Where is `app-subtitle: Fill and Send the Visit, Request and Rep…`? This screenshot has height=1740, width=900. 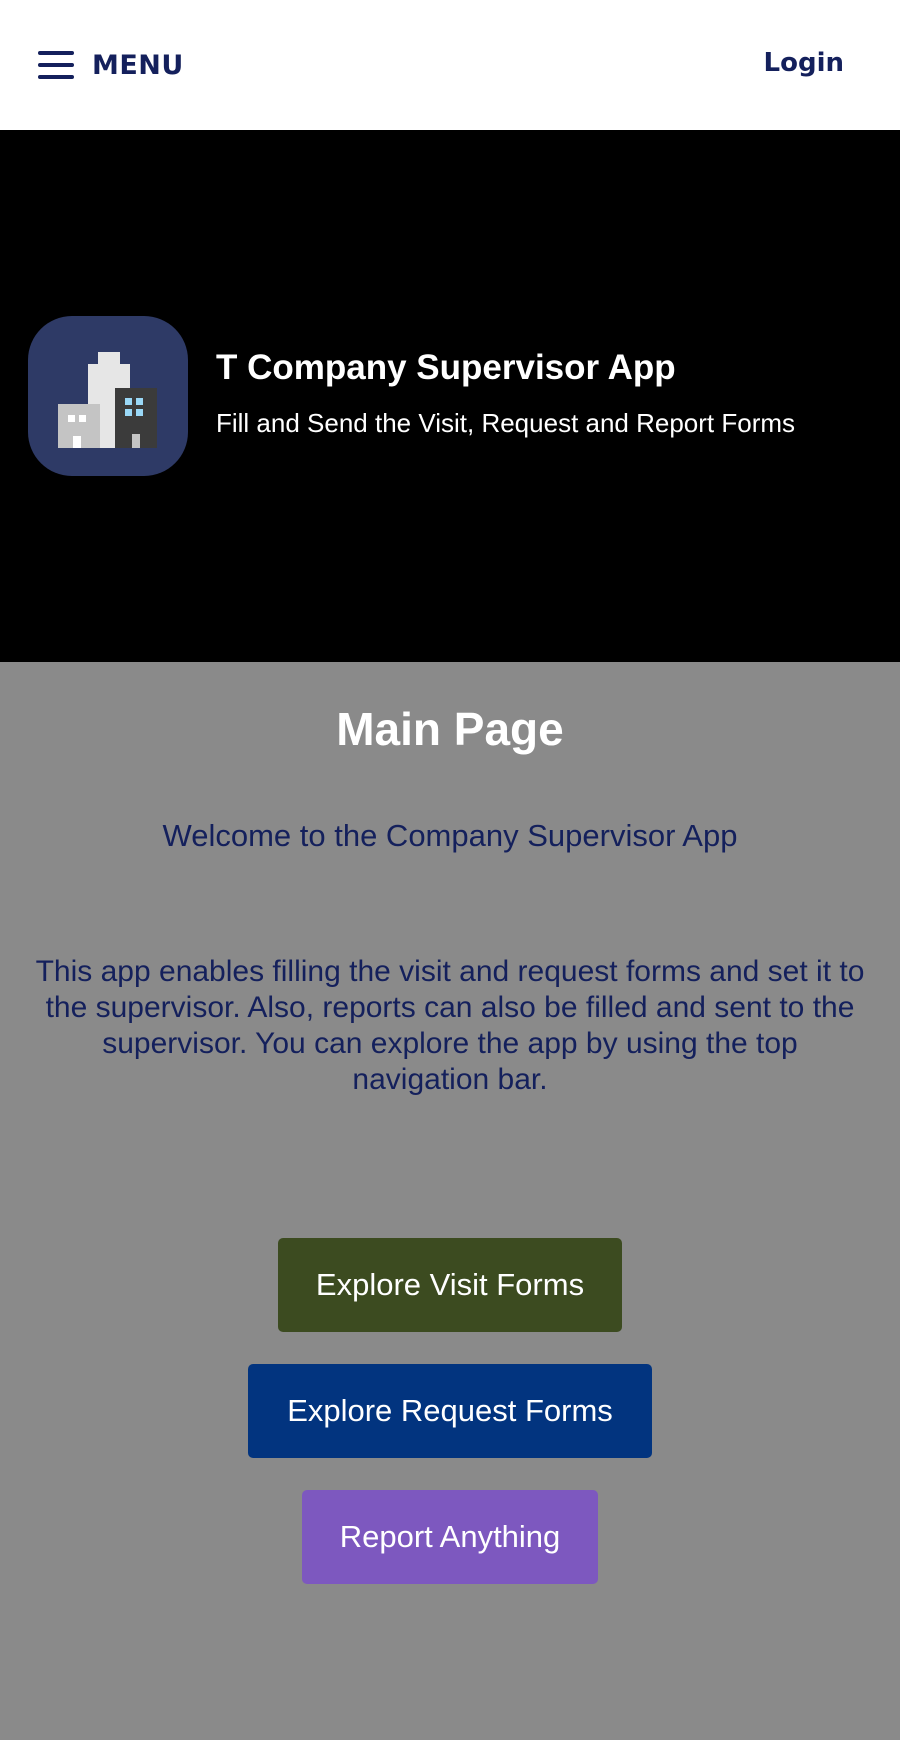
app-subtitle: Fill and Send the Visit, Request and Rep… is located at coordinates (506, 423).